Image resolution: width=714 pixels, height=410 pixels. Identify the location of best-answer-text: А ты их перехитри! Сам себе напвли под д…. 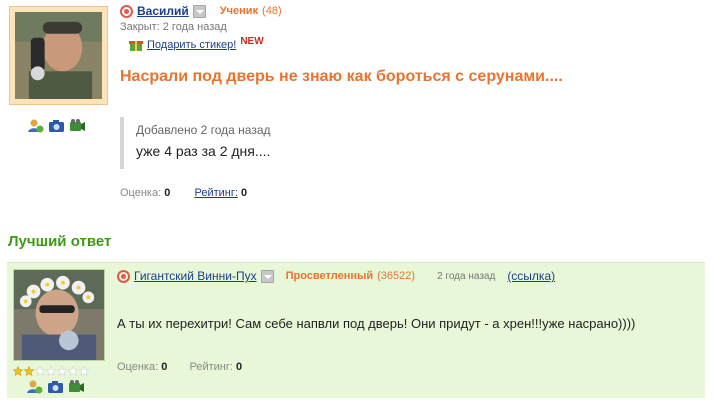
(376, 323).